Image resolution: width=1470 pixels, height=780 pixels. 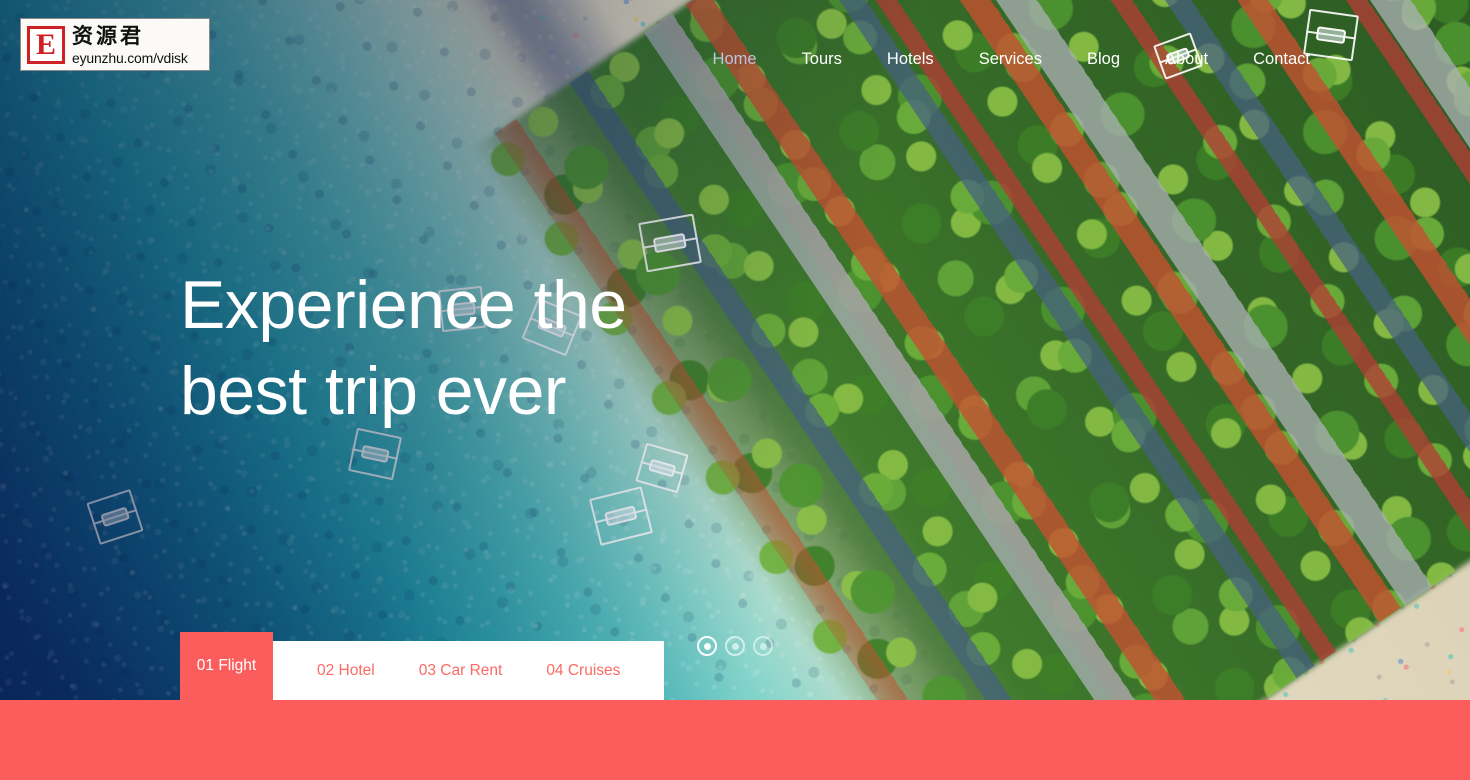 I want to click on watermark-overlay: E 资源君 eyunzhu.com/vdisk, so click(x=115, y=44).